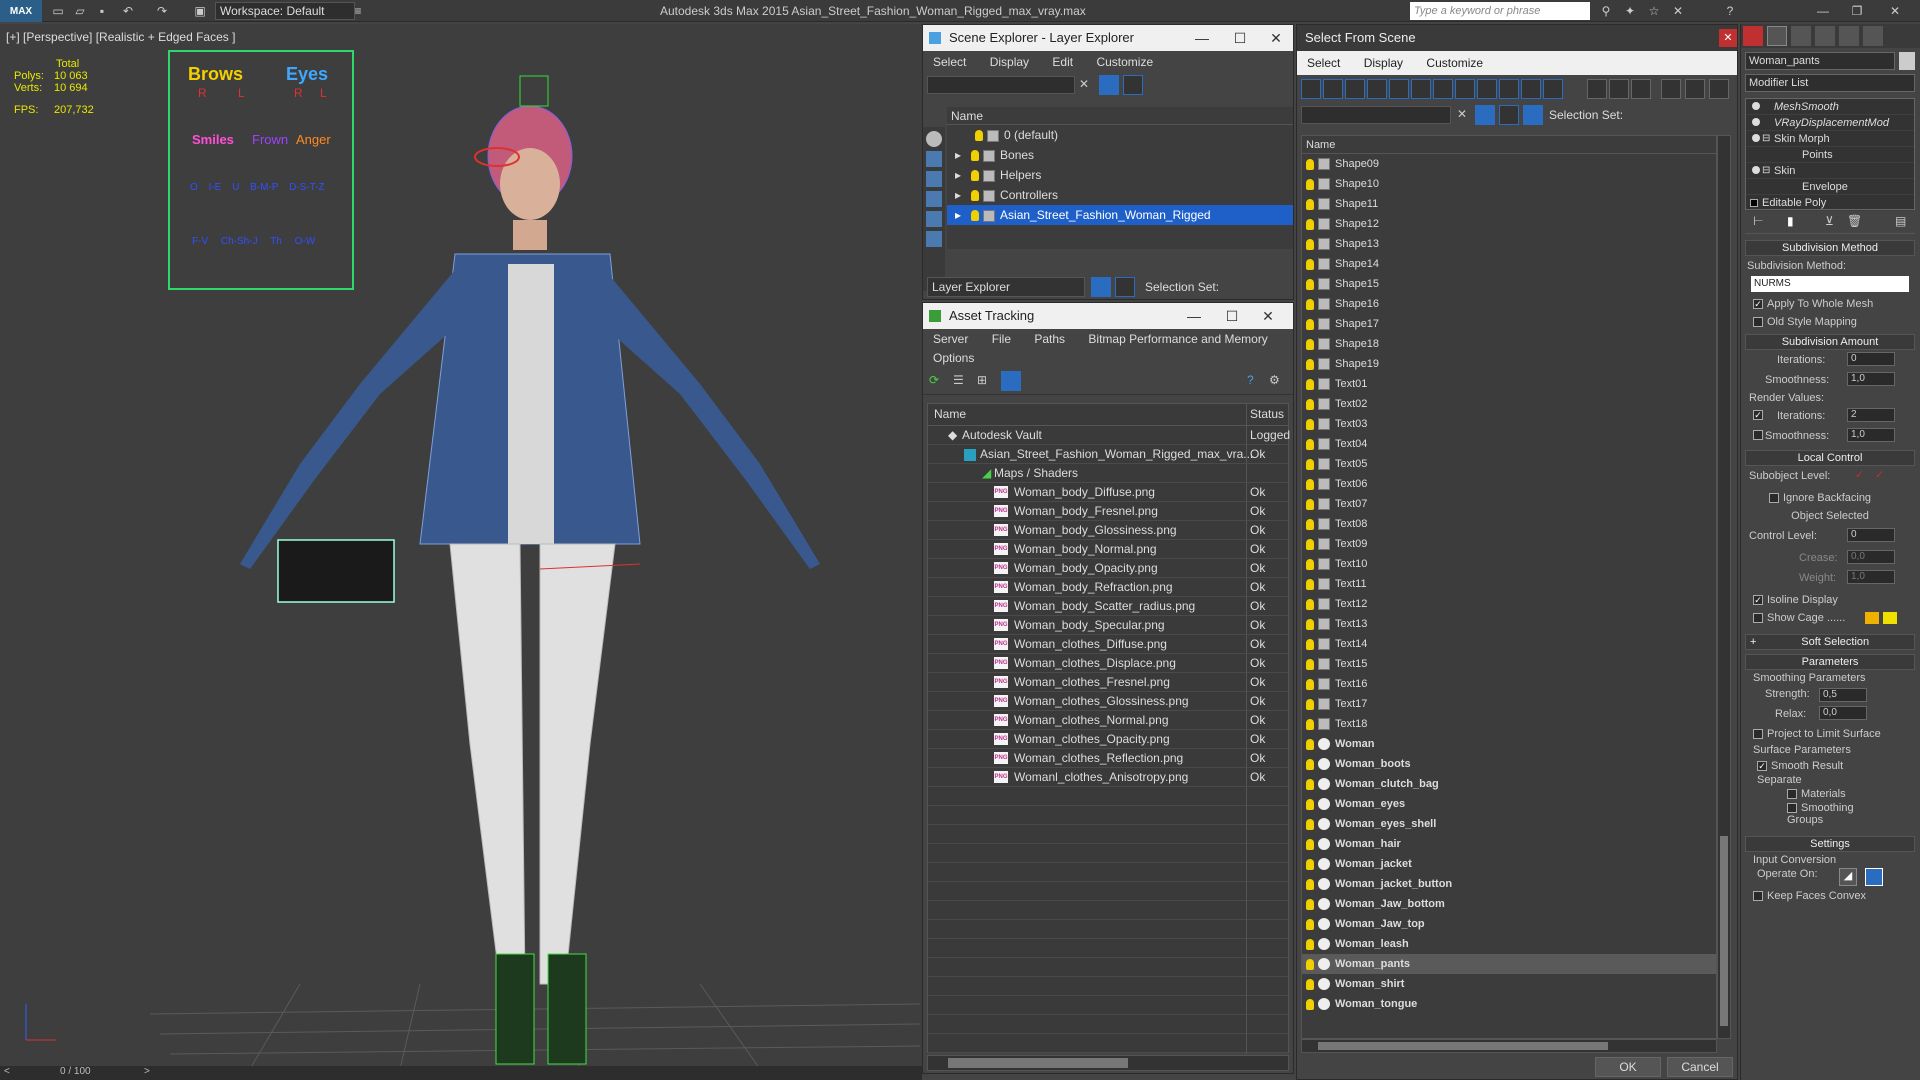 Image resolution: width=1920 pixels, height=1080 pixels. What do you see at coordinates (21, 11) in the screenshot?
I see `app-logo: MAX` at bounding box center [21, 11].